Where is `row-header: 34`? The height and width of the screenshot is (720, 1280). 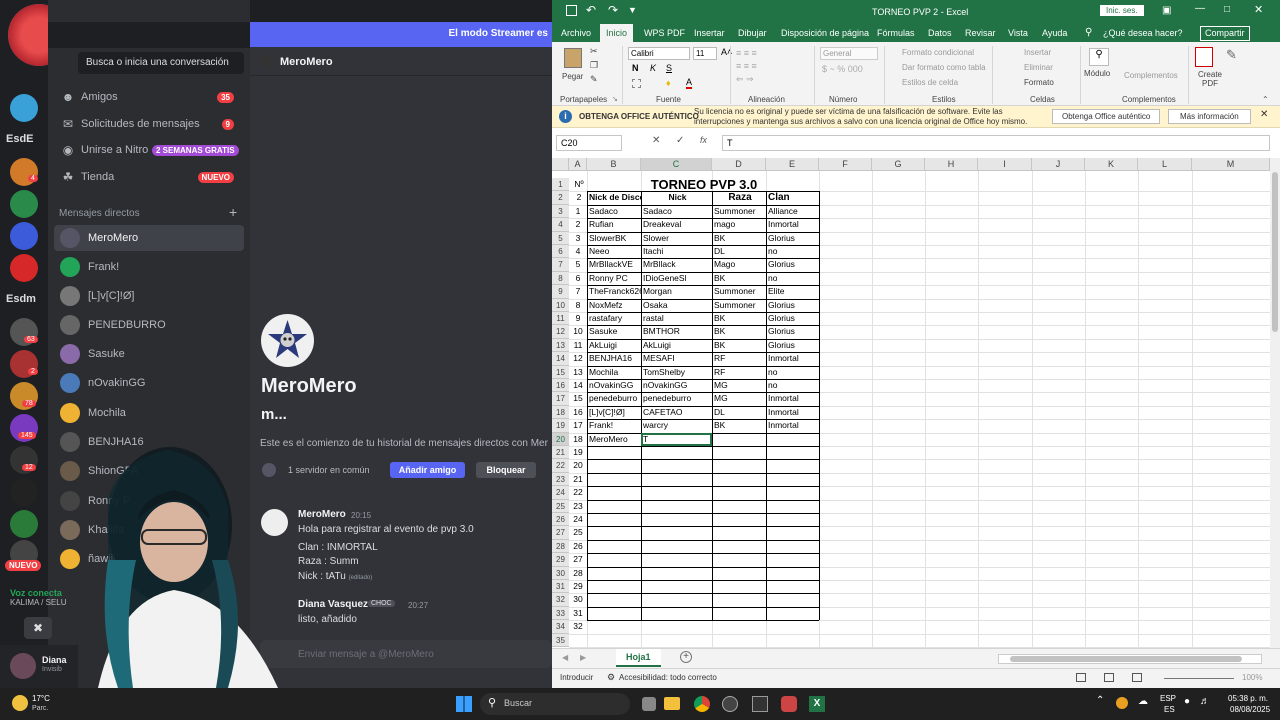
row-header: 34 is located at coordinates (560, 627).